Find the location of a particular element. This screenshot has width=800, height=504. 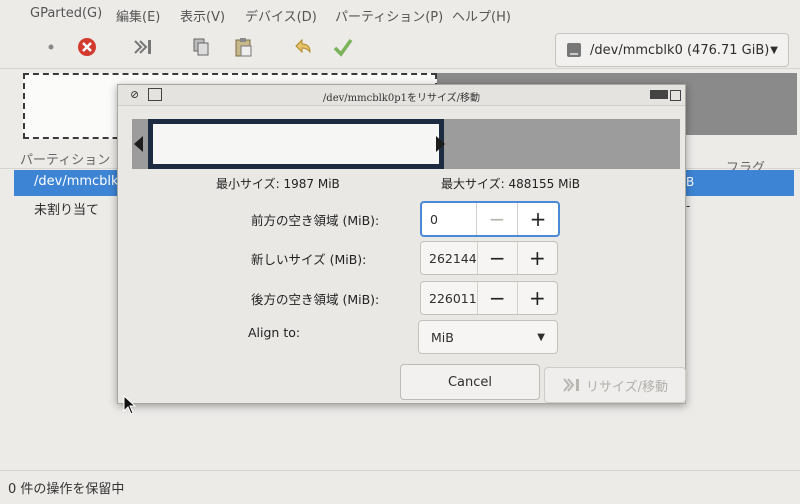

cancel-label: Cancel is located at coordinates (470, 382).